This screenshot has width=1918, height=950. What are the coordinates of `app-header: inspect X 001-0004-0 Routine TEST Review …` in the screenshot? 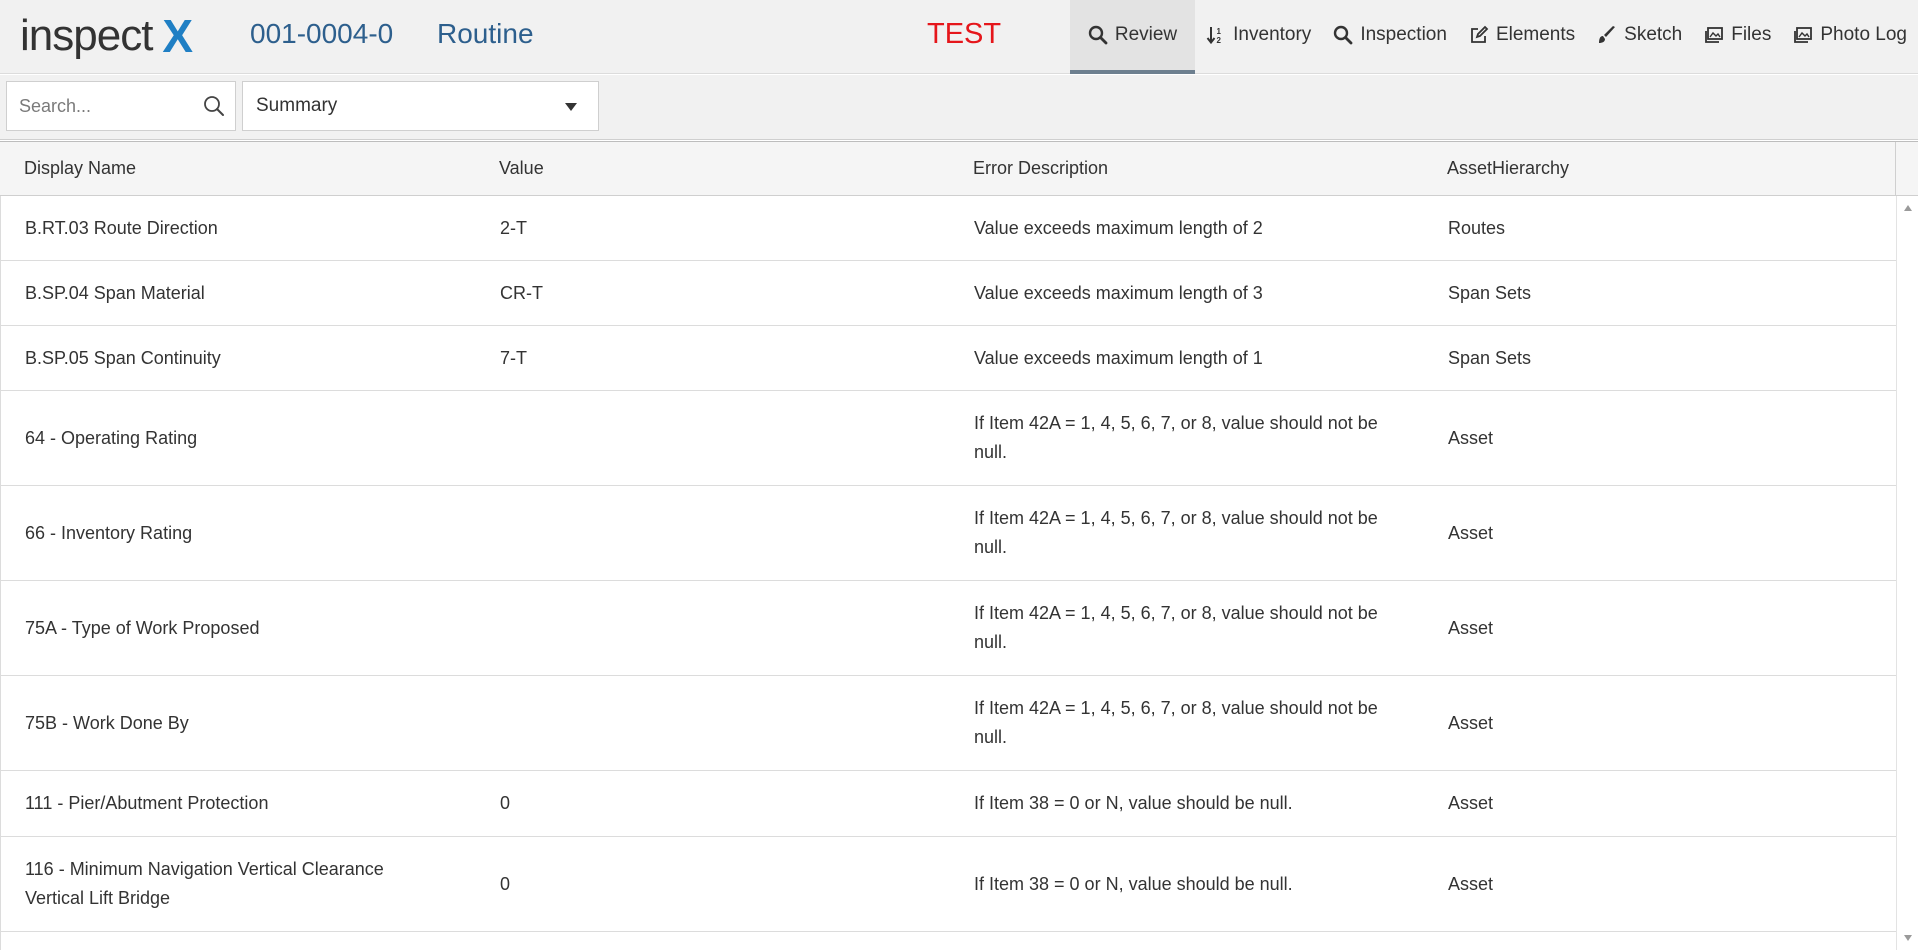 It's located at (959, 37).